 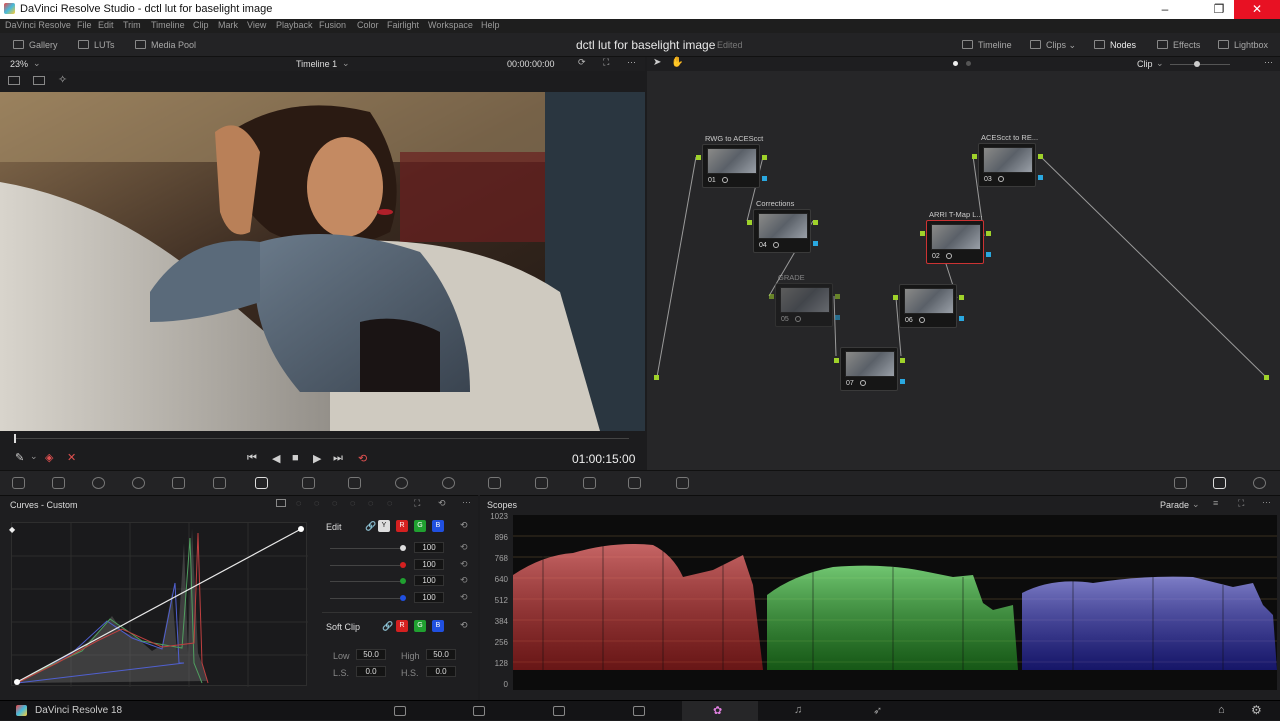 I want to click on effects-button: Effects, so click(x=1178, y=45).